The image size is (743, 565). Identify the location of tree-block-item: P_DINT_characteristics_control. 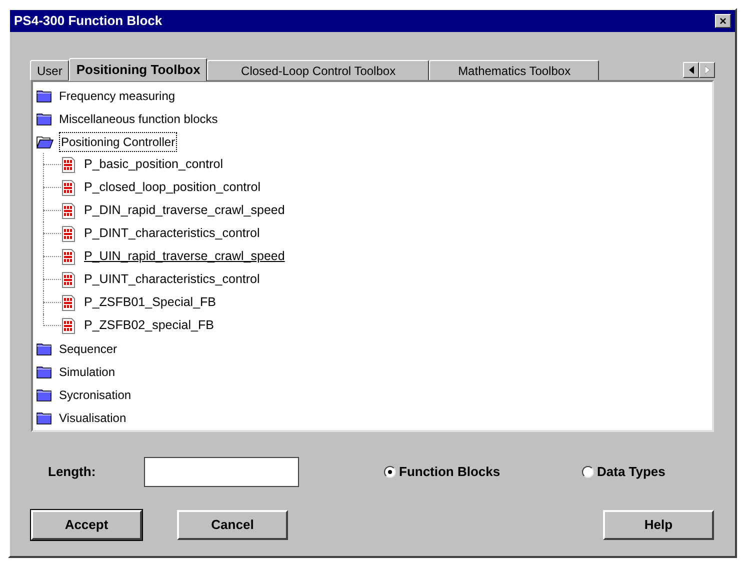
(172, 233).